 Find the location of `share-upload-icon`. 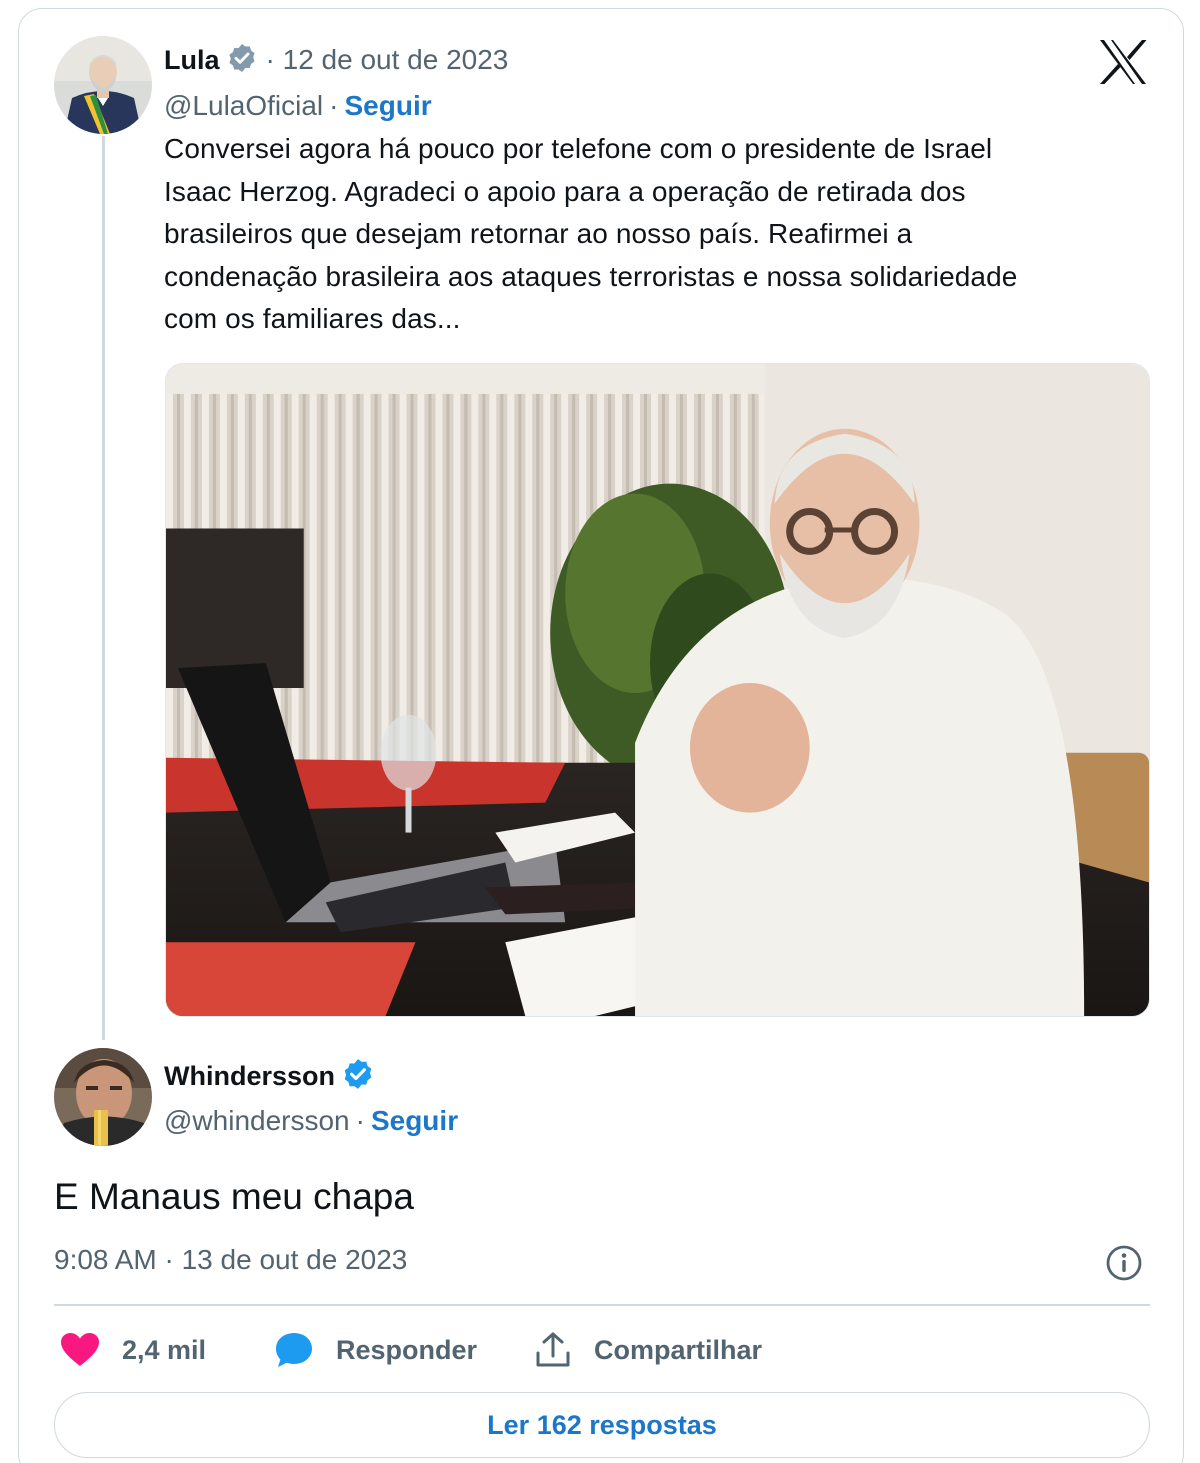

share-upload-icon is located at coordinates (553, 1349).